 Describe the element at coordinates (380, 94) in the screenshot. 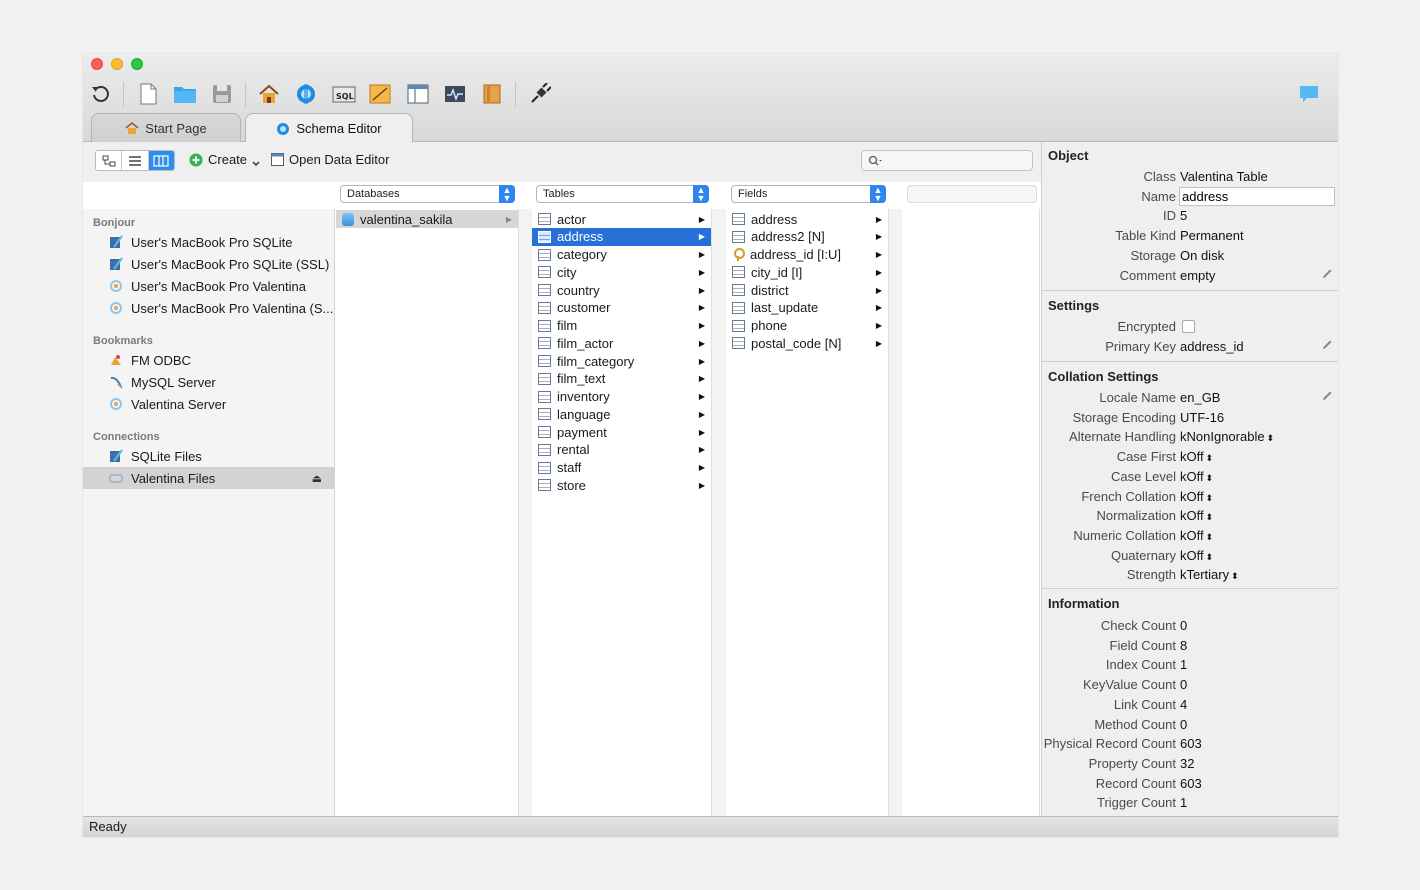

I see `diagram-icon` at that location.